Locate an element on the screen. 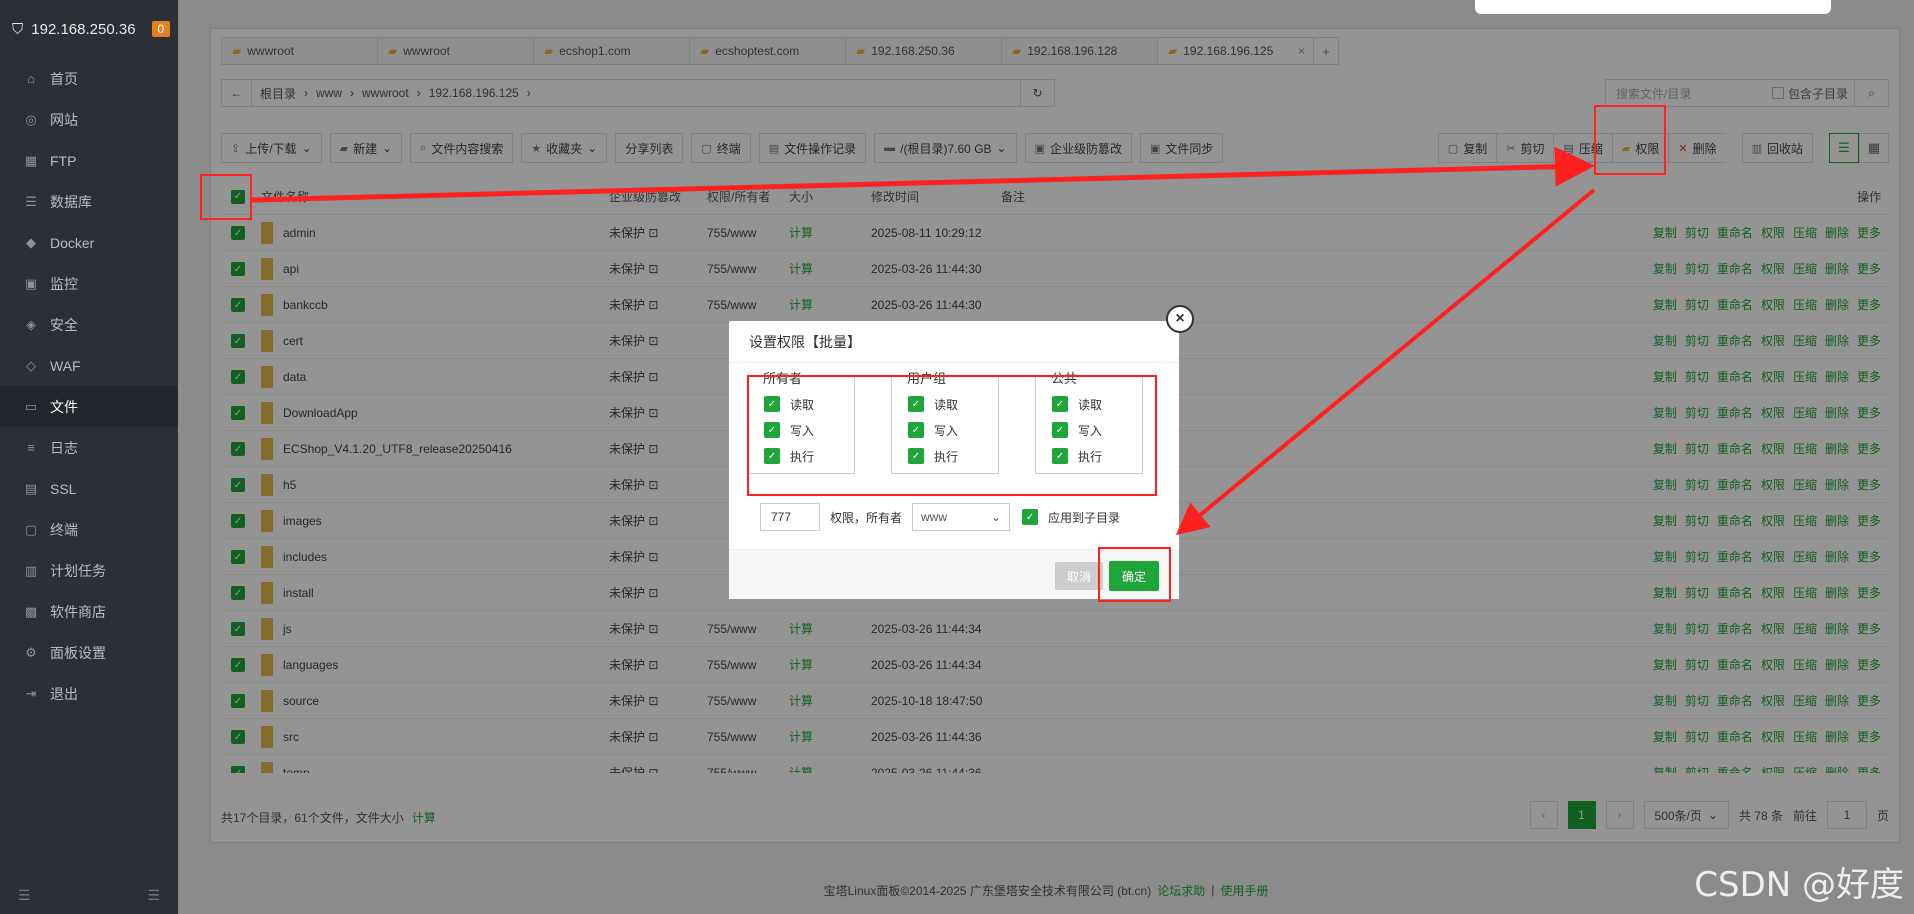 This screenshot has width=1914, height=914. sidebar-item-2: ▦ FTP is located at coordinates (89, 160).